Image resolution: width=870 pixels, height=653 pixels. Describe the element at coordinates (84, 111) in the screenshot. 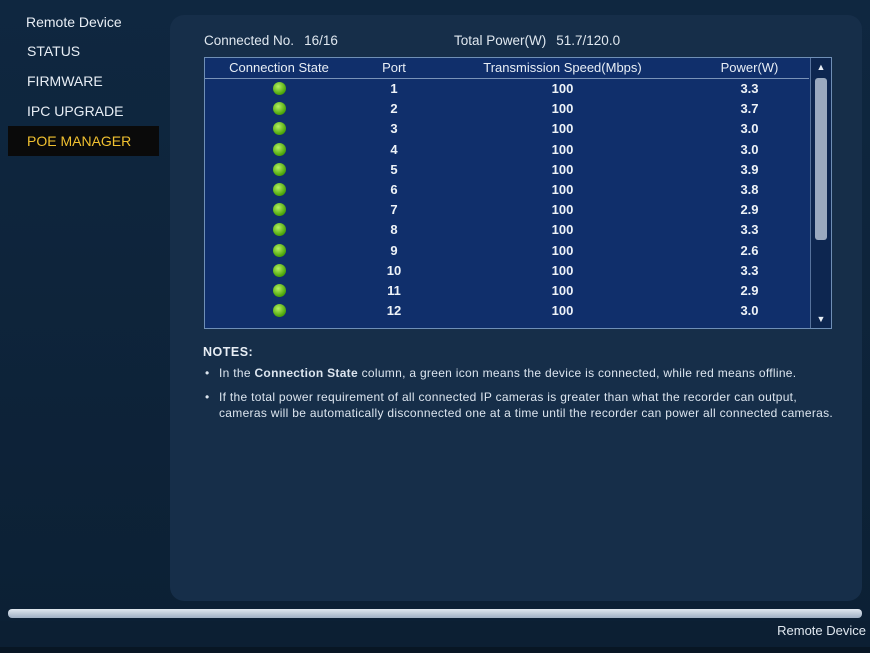

I see `sidebar-item-ipc-upgrade: IPC UPGRADE` at that location.